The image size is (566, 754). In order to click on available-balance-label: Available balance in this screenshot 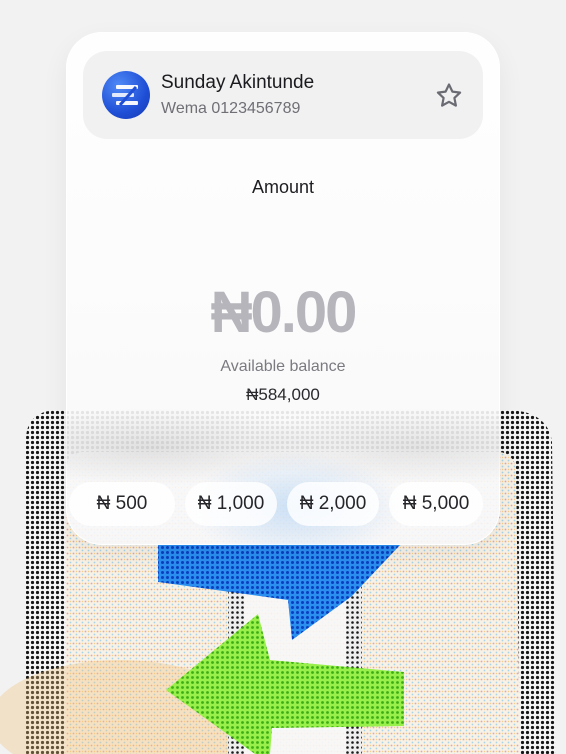, I will do `click(283, 366)`.